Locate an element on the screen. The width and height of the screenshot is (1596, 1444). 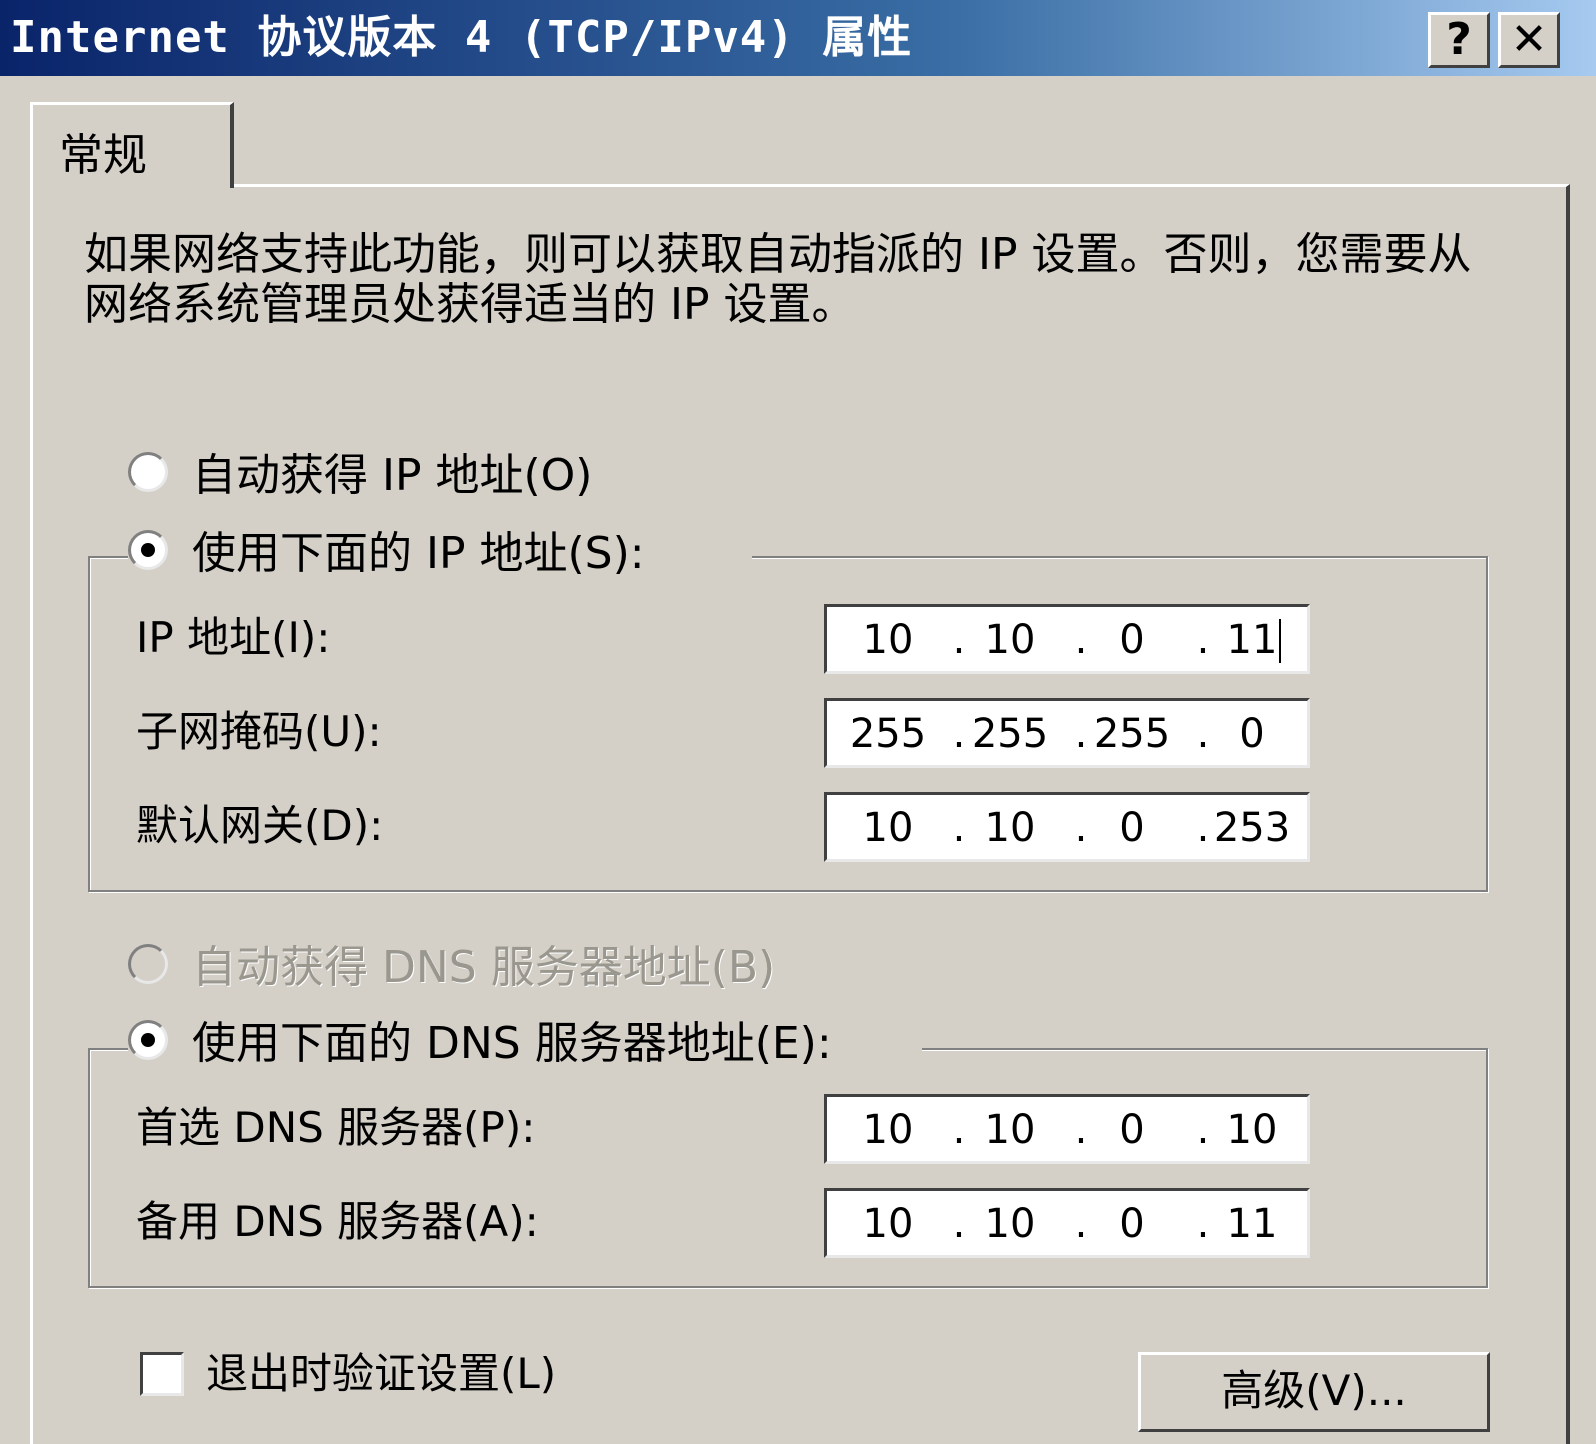
tab-general: 常规 is located at coordinates (132, 145).